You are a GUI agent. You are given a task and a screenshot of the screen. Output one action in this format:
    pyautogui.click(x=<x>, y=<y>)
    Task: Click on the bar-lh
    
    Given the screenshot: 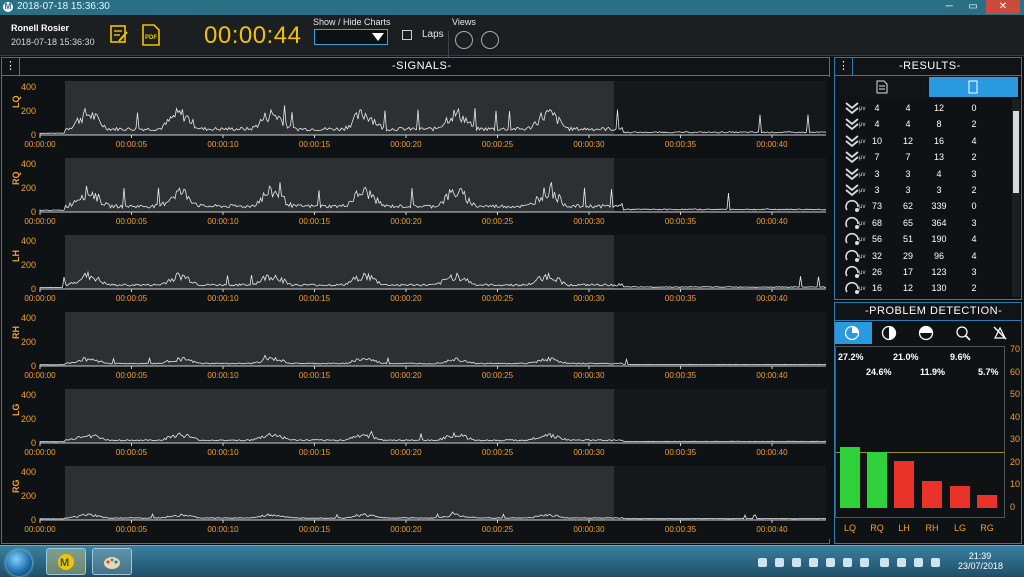 What is the action you would take?
    pyautogui.click(x=904, y=484)
    